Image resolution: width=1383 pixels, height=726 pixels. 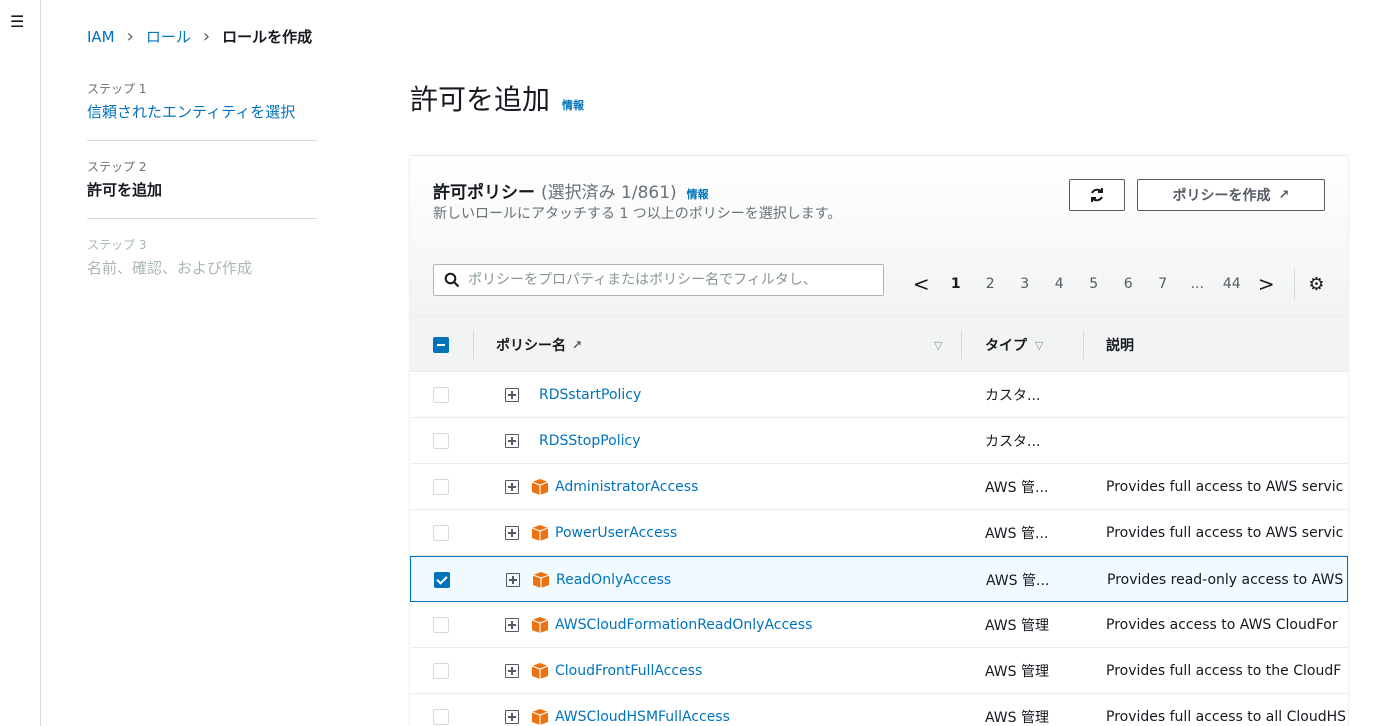 I want to click on policy-name-link: CloudFrontFullAccess, so click(x=628, y=671).